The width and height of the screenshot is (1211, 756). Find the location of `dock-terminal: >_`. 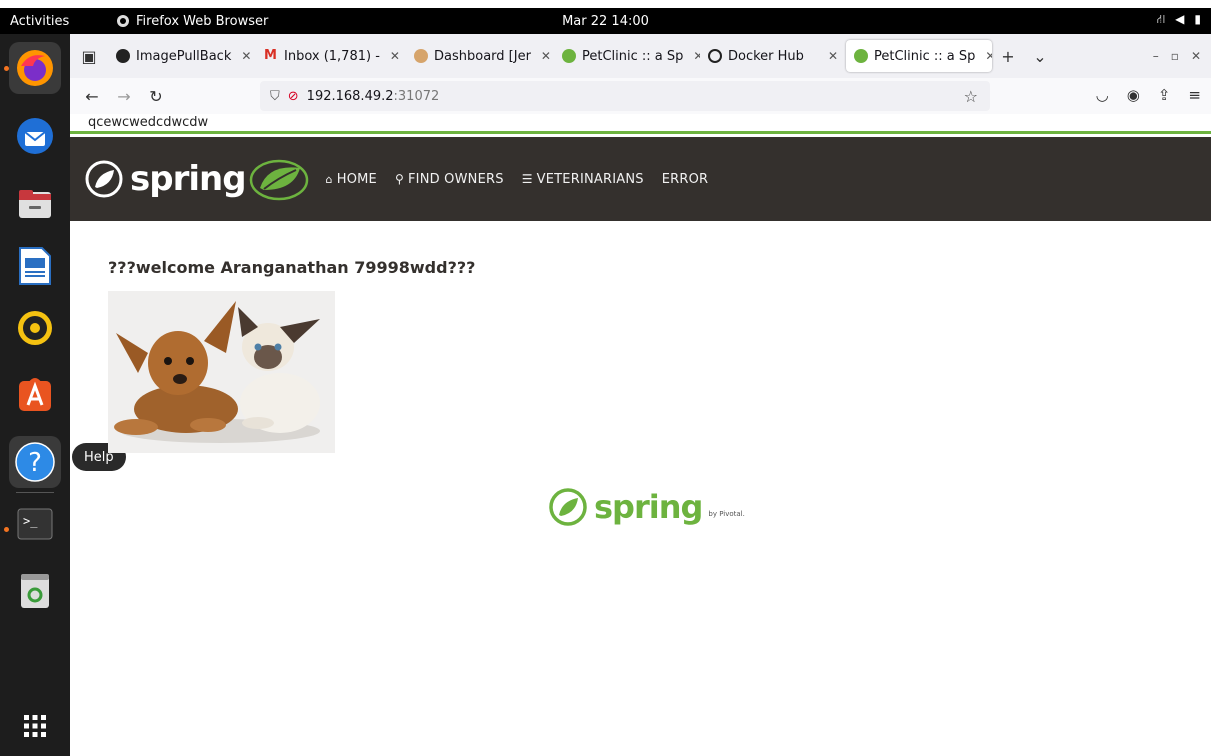

dock-terminal: >_ is located at coordinates (35, 524).